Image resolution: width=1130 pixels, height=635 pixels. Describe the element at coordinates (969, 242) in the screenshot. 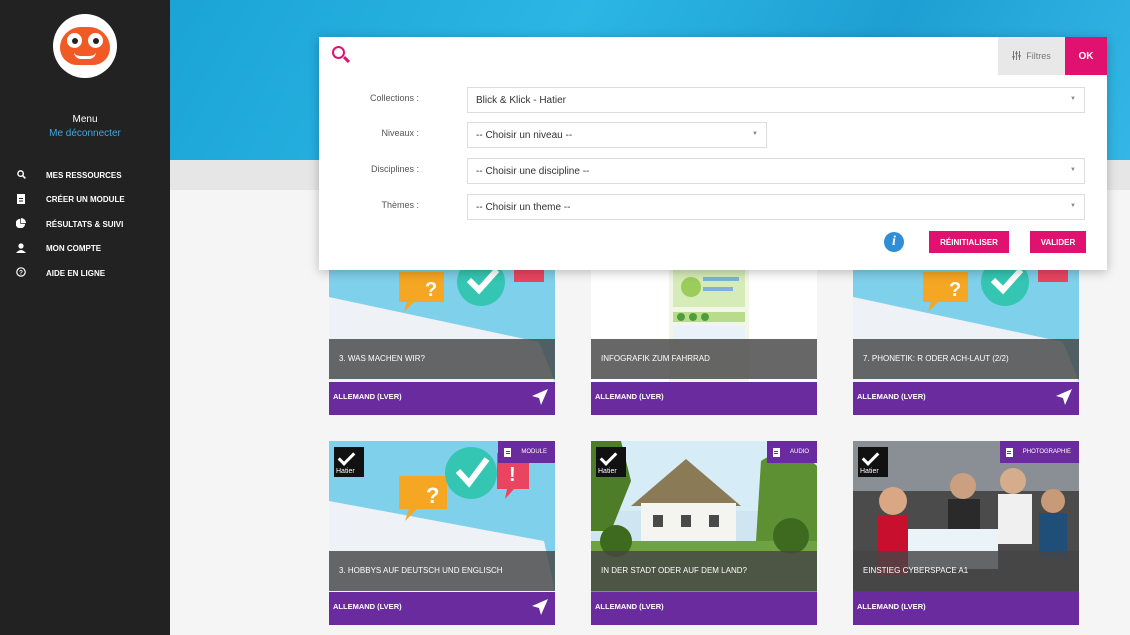

I see `reset-button: RÉINITIALISER` at that location.